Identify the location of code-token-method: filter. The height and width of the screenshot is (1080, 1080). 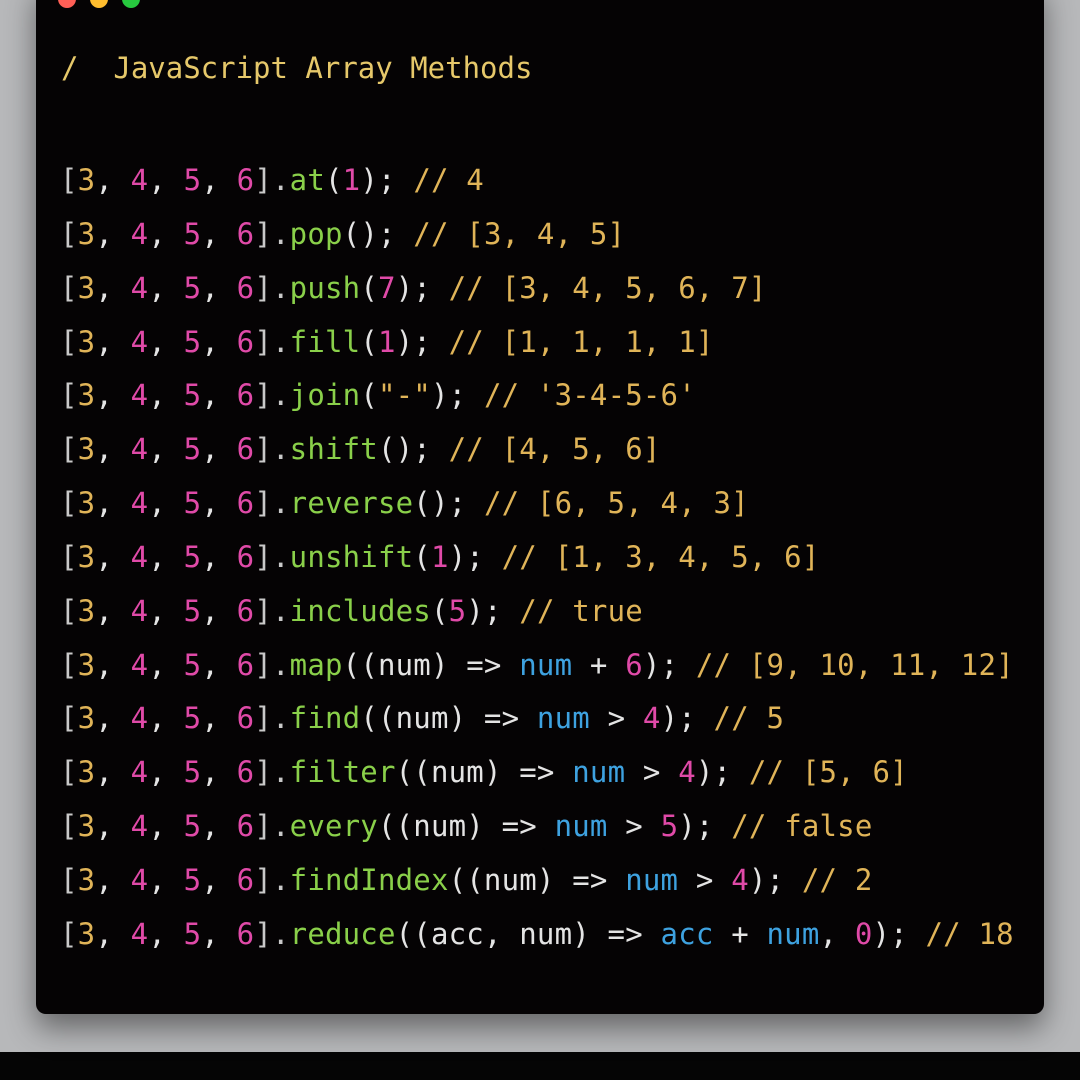
(342, 772).